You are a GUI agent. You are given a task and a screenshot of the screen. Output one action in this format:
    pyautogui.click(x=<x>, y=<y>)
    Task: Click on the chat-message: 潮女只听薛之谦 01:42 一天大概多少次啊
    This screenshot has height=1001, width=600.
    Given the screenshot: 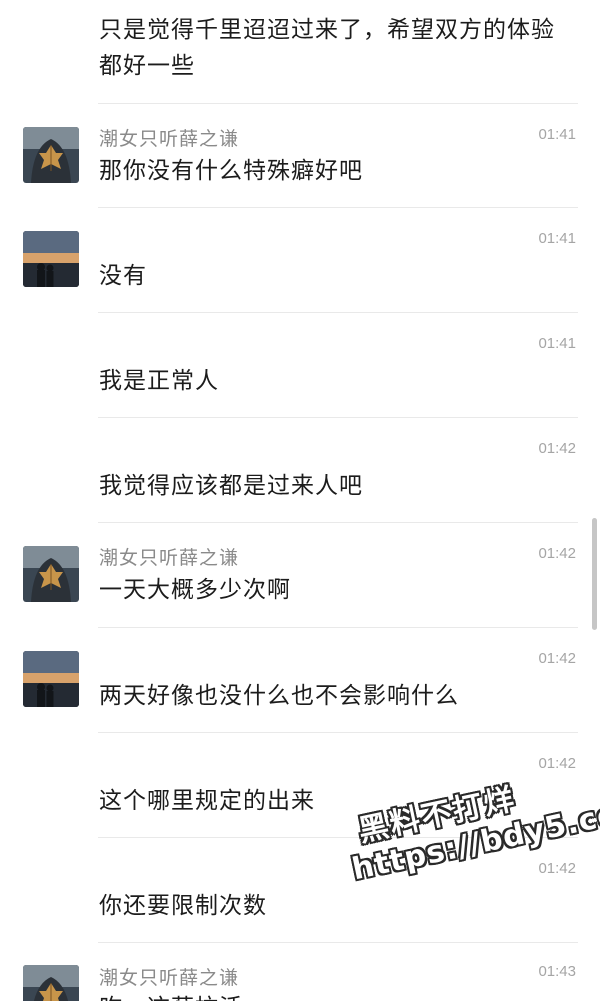 What is the action you would take?
    pyautogui.click(x=300, y=575)
    